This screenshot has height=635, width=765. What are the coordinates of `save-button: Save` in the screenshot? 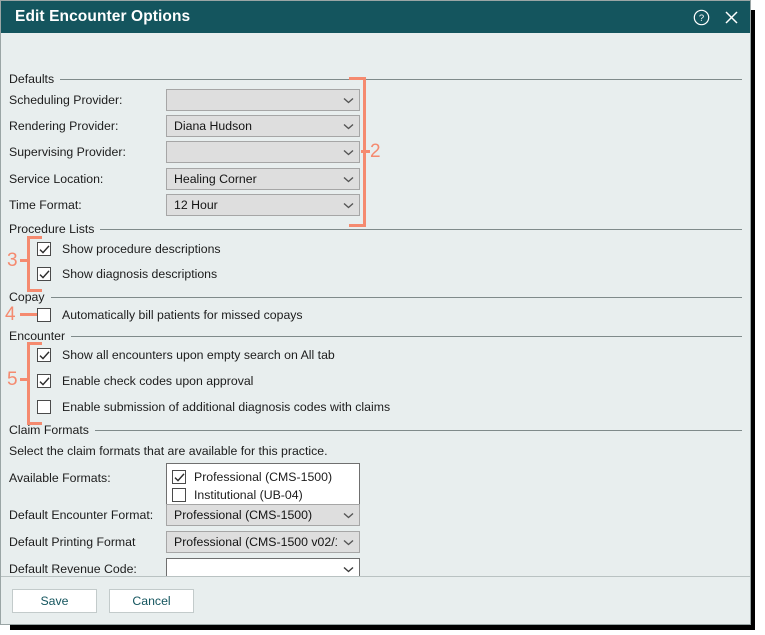 It's located at (54, 600).